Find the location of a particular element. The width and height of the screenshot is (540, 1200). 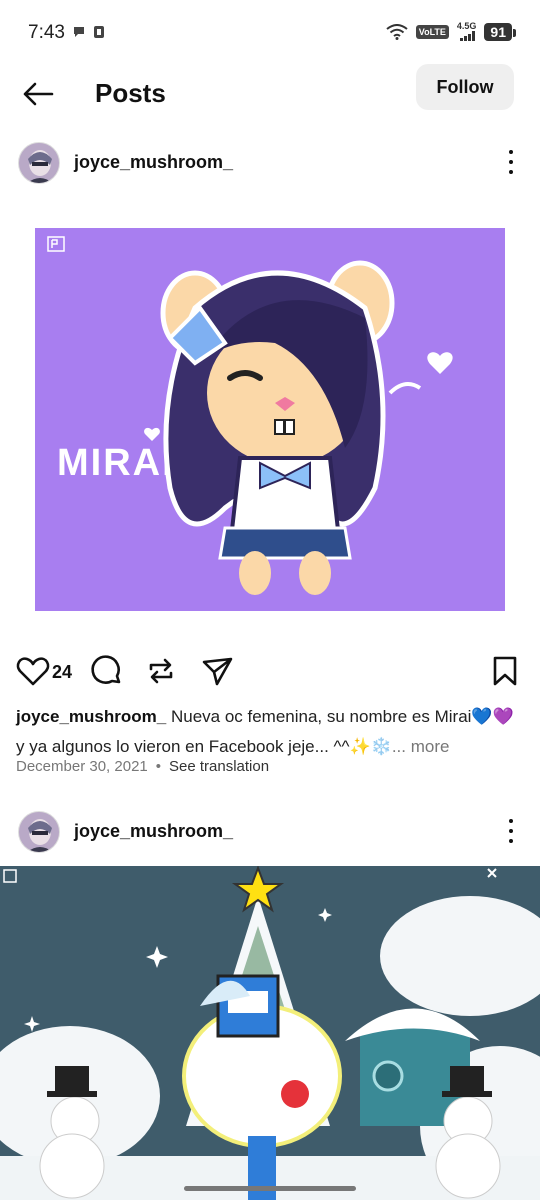

battery-indicator: 91 is located at coordinates (500, 31).